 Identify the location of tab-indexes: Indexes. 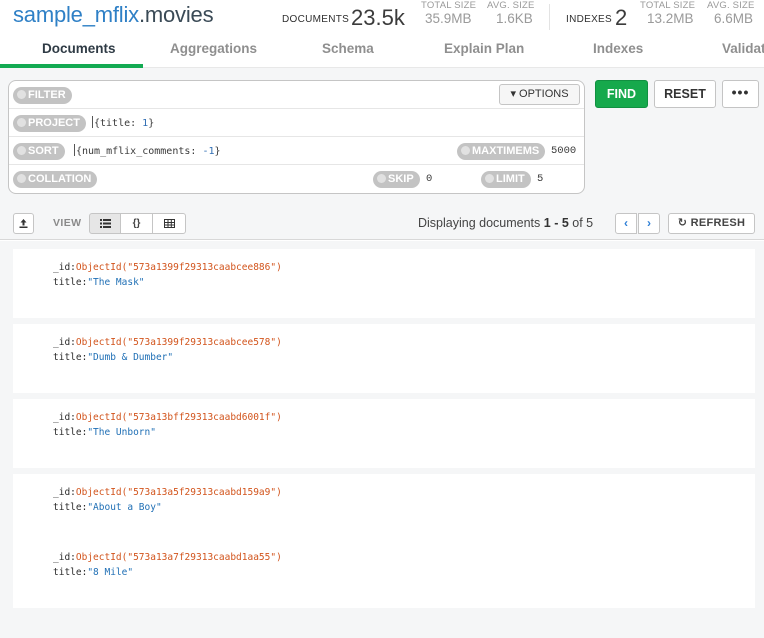
(618, 48).